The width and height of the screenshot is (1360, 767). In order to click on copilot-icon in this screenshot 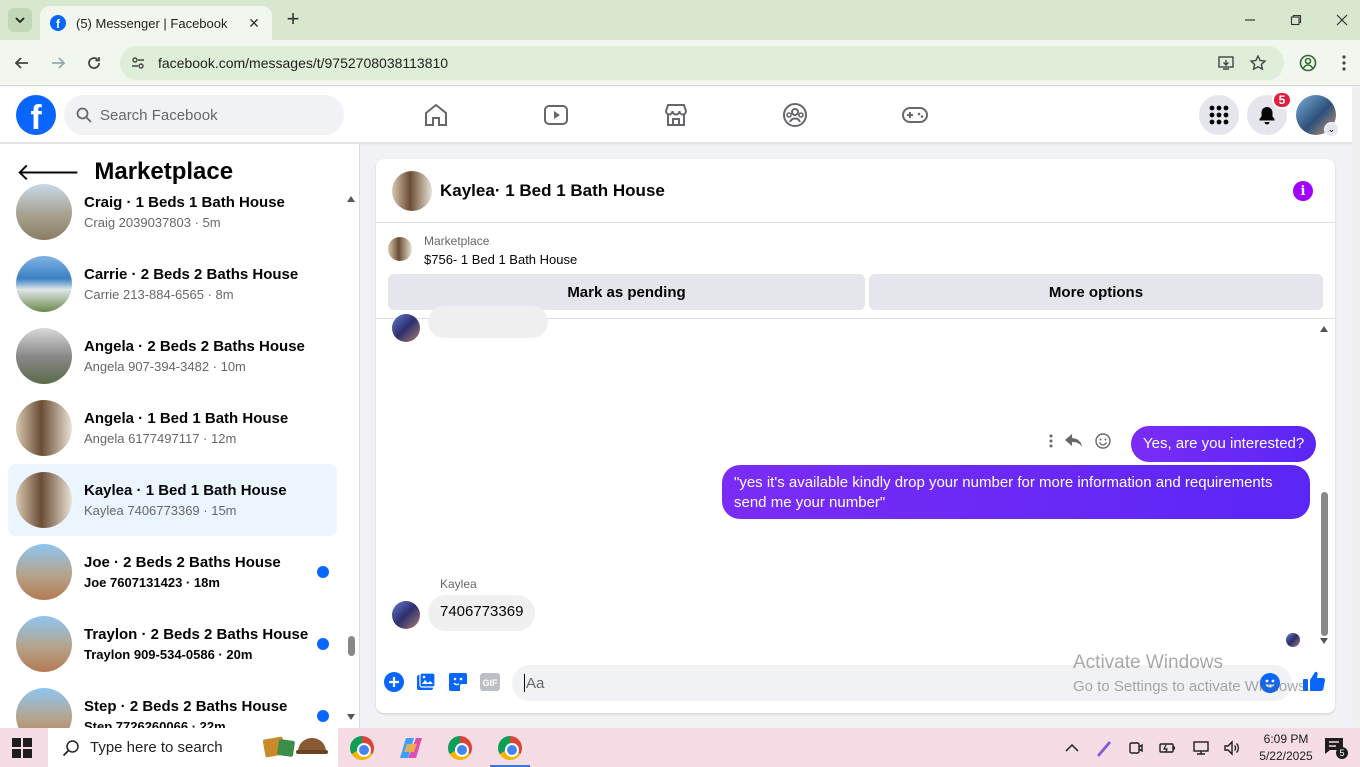, I will do `click(411, 747)`.